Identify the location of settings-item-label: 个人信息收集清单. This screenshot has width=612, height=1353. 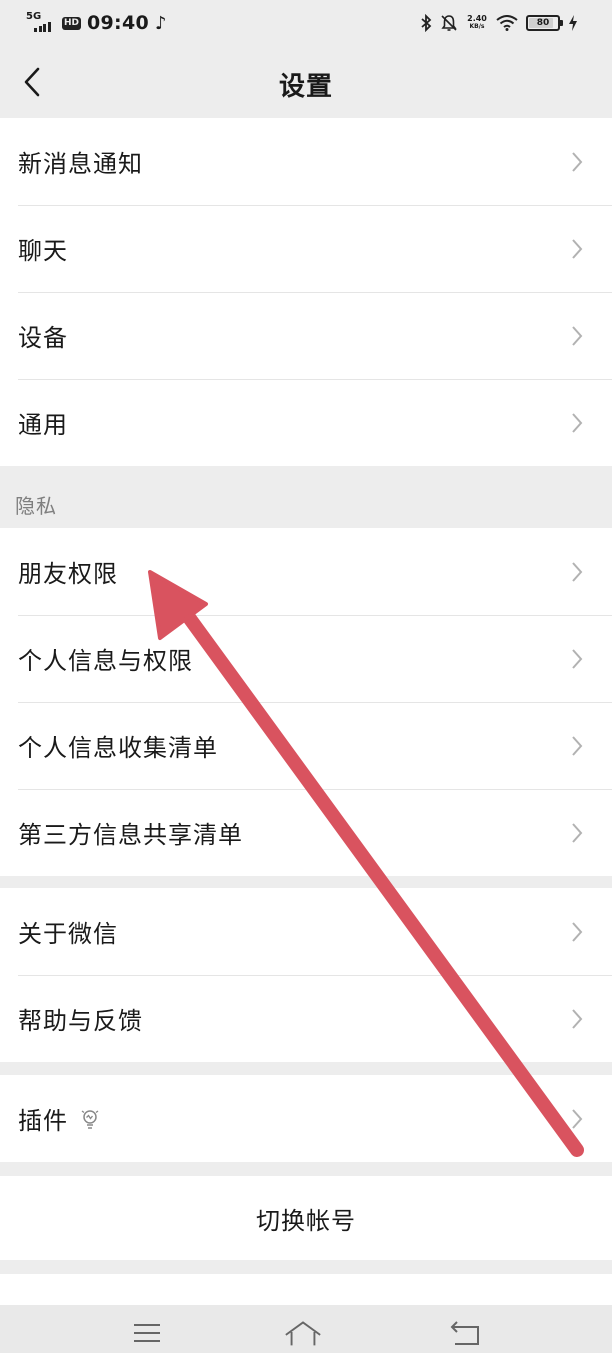
(118, 748).